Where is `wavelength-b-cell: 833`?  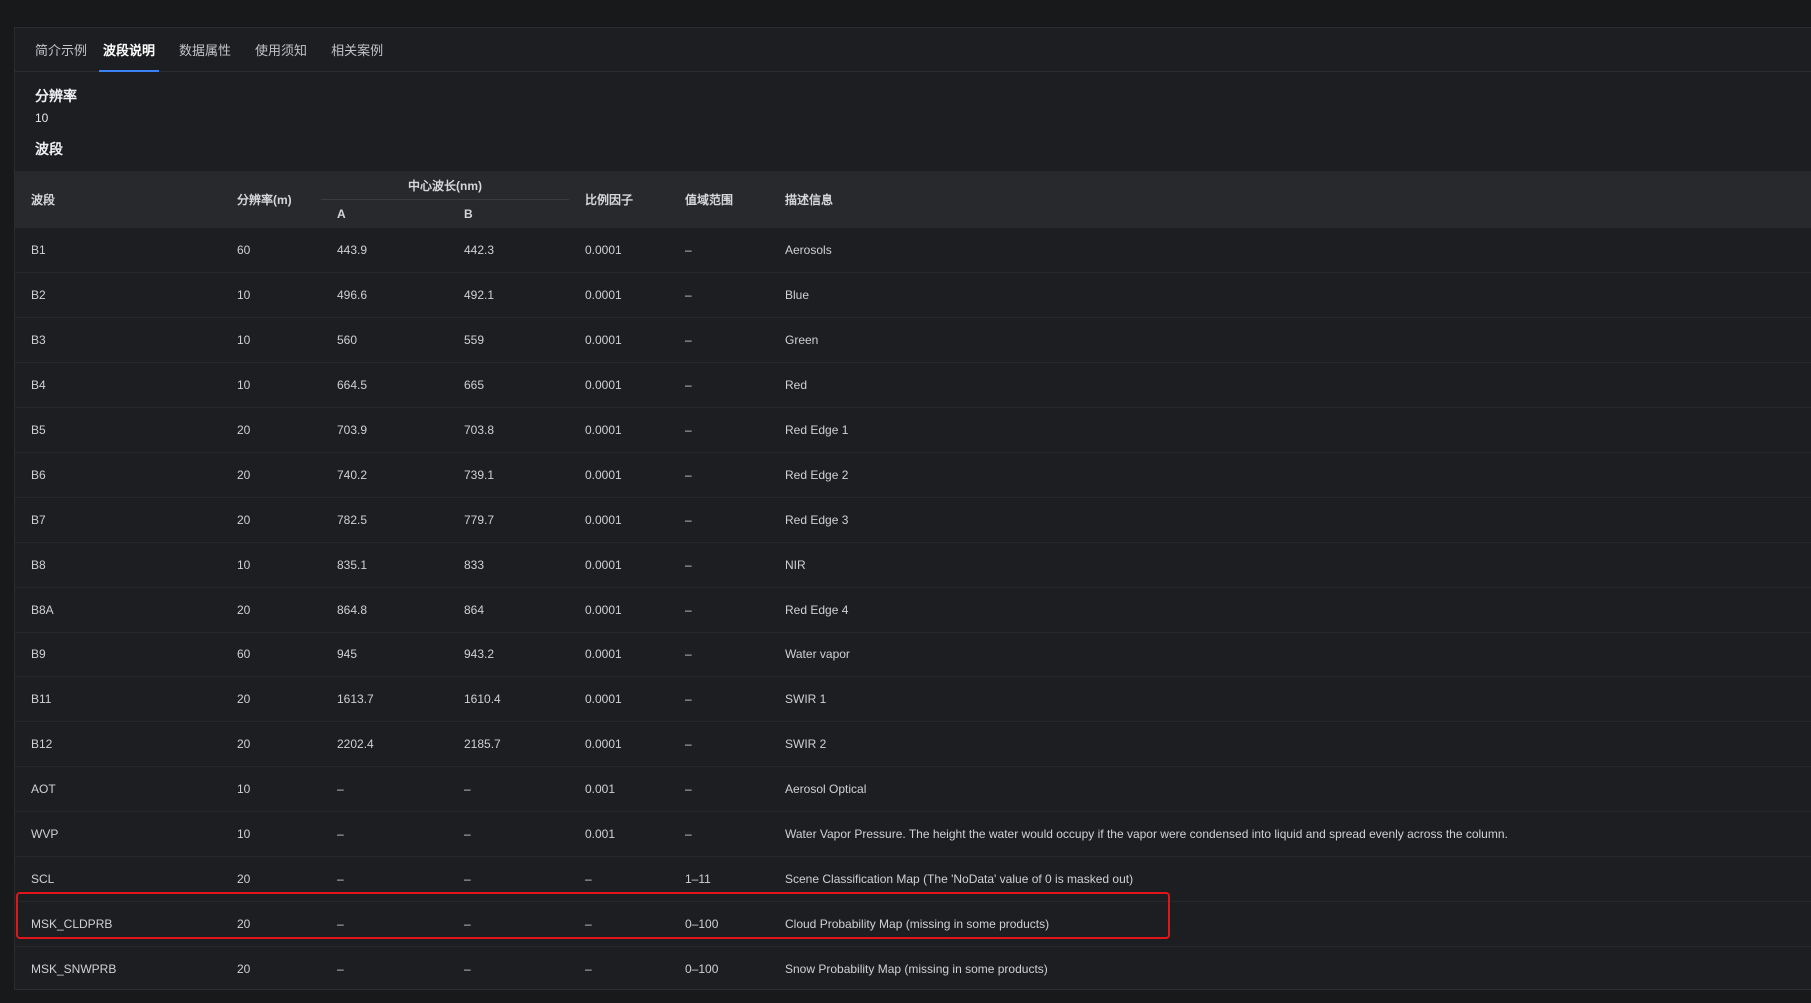 wavelength-b-cell: 833 is located at coordinates (508, 565).